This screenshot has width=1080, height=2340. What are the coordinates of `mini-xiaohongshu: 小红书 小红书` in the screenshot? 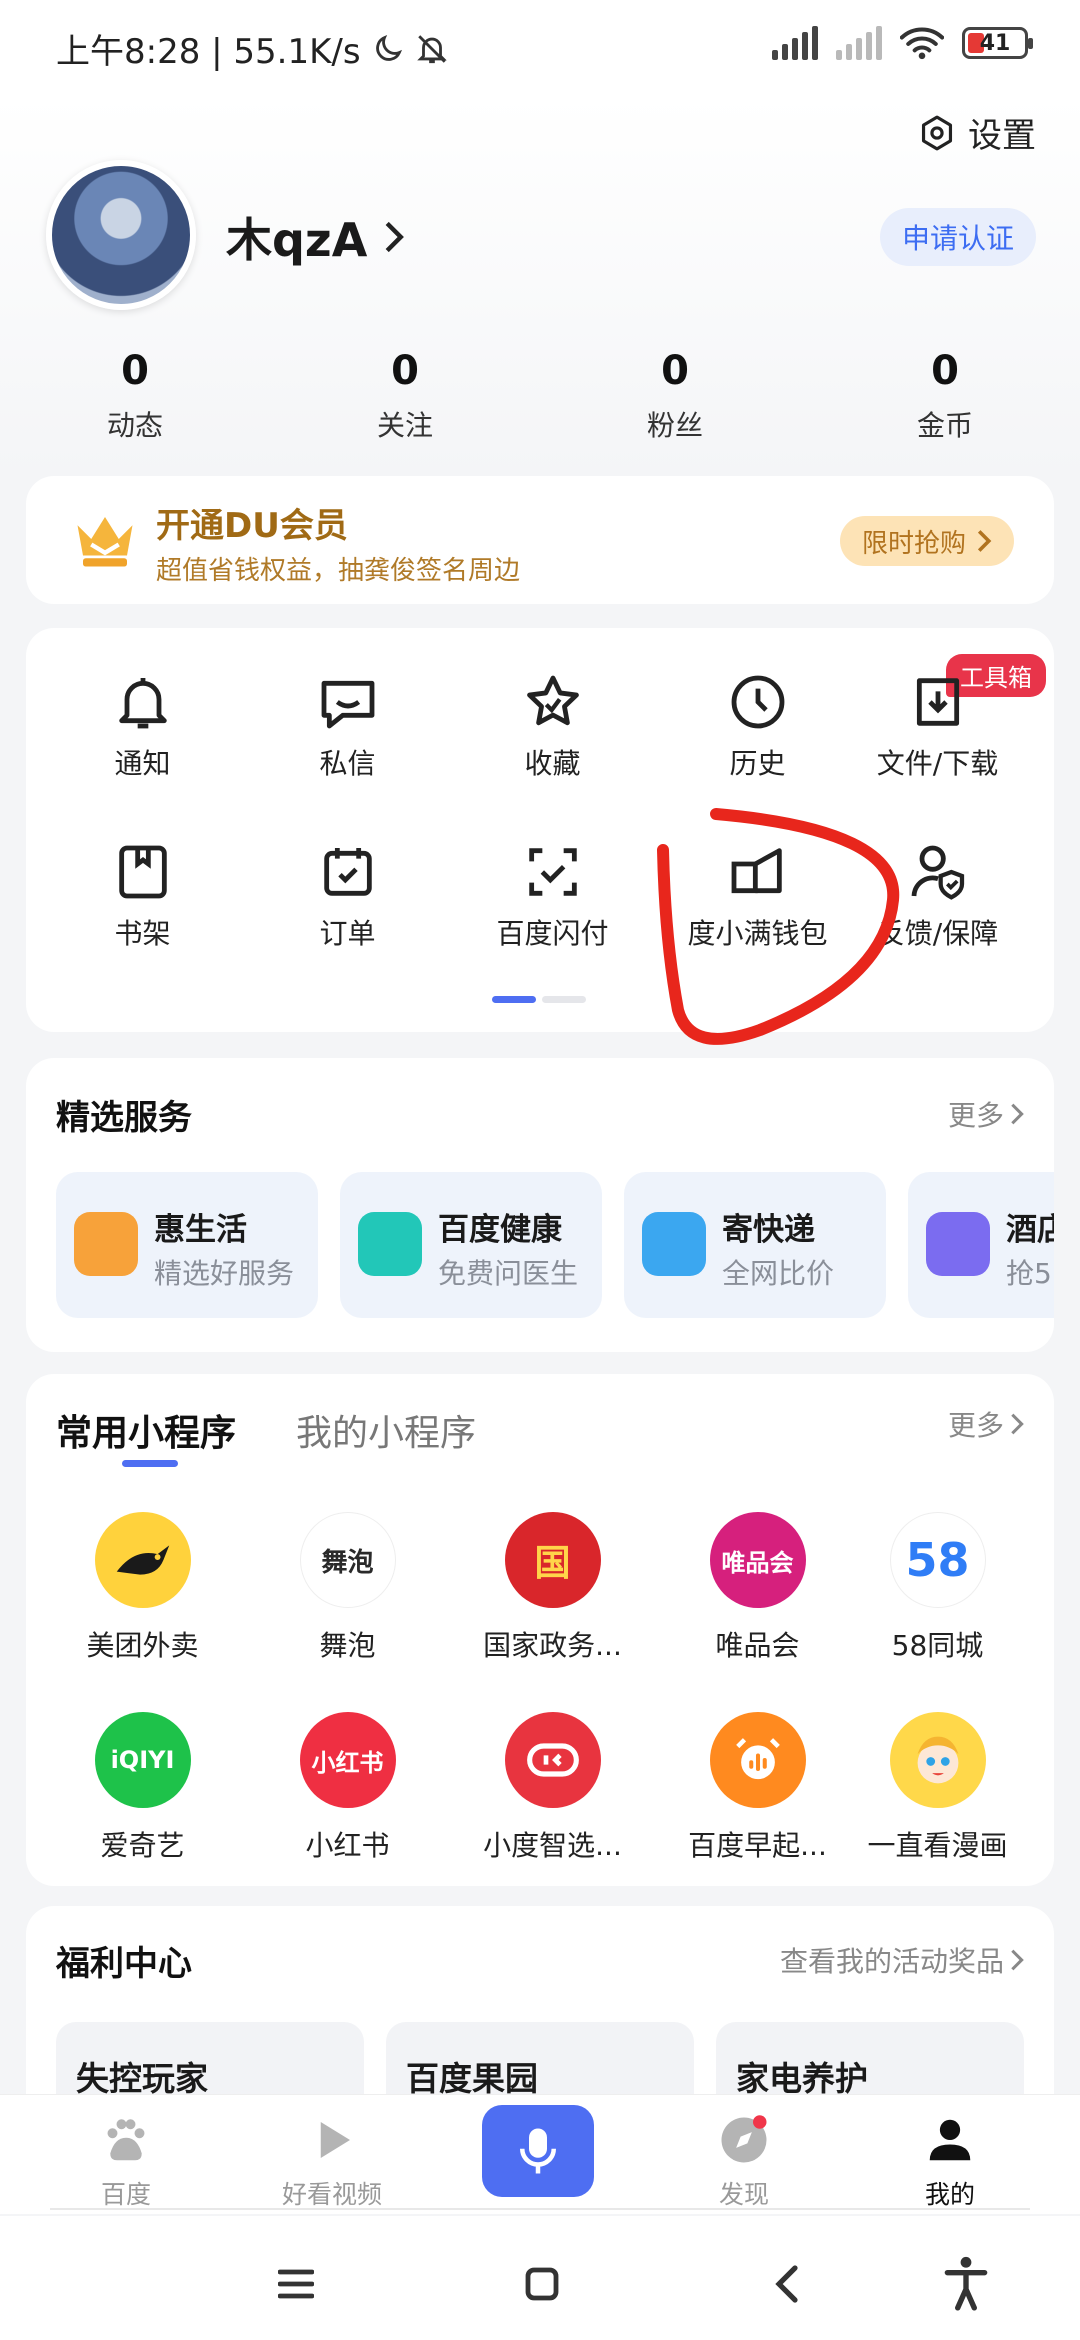 It's located at (347, 1788).